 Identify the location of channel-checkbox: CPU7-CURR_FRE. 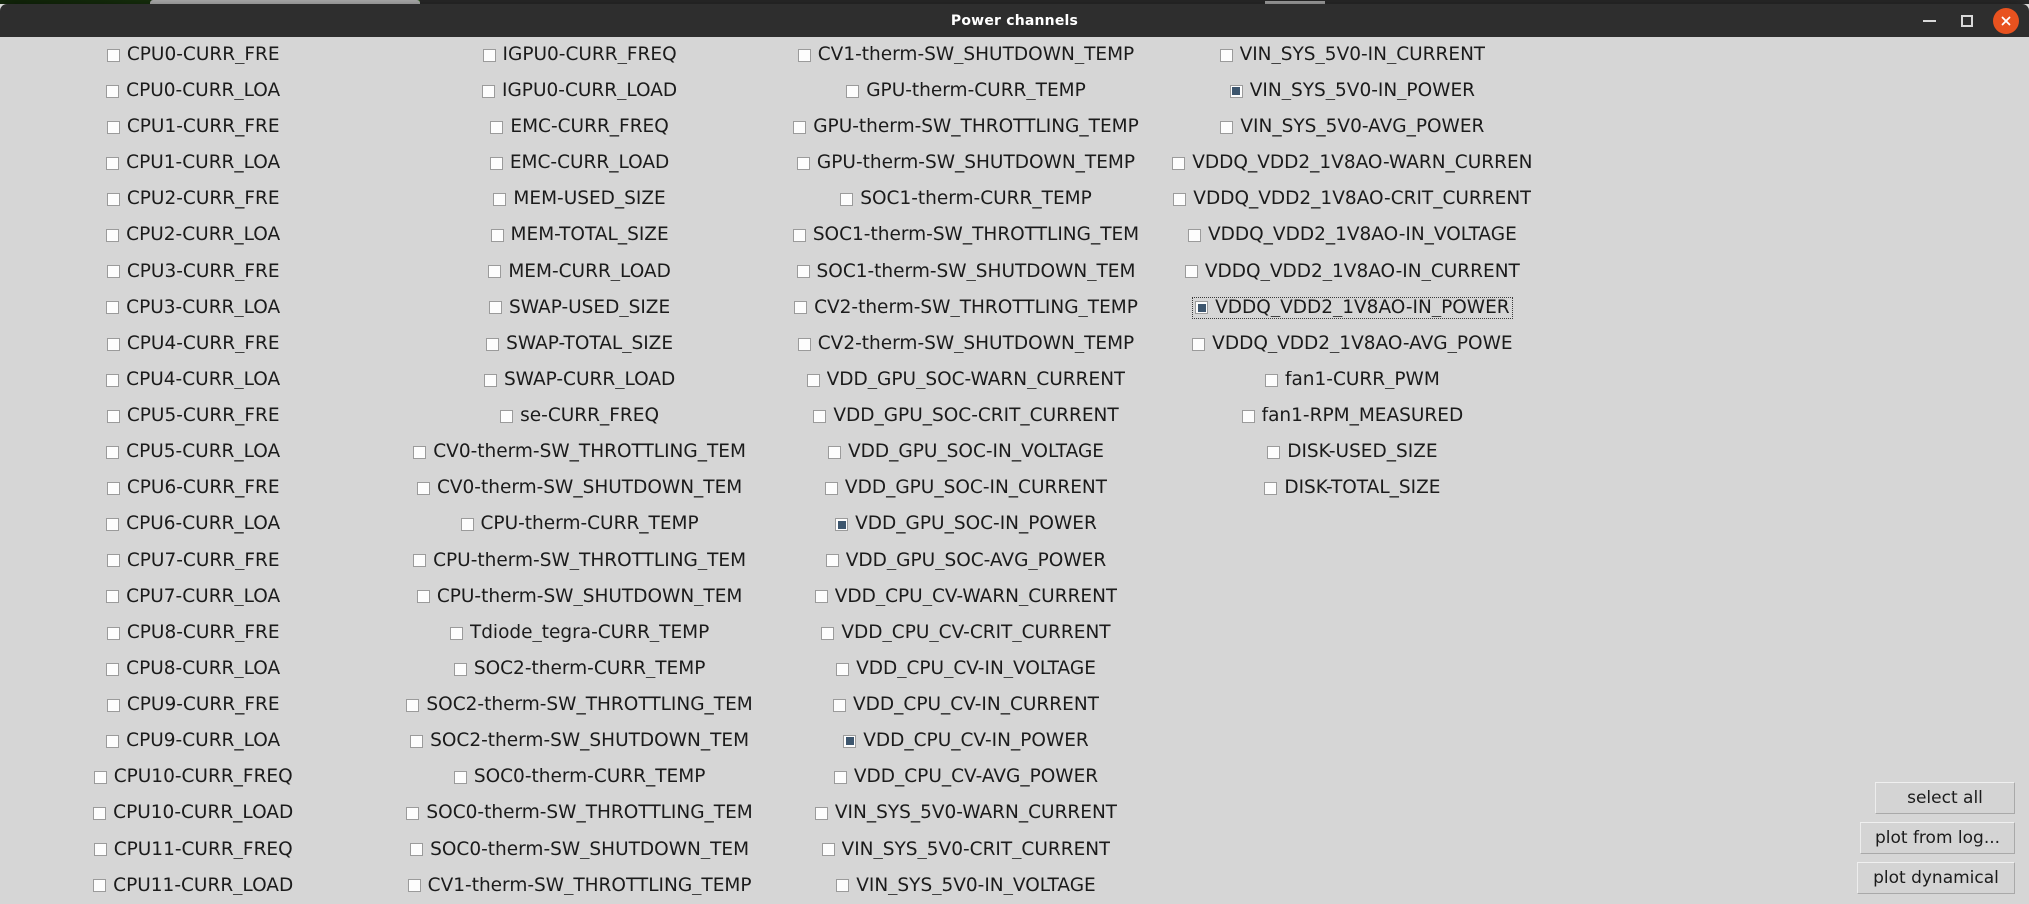
(193, 561).